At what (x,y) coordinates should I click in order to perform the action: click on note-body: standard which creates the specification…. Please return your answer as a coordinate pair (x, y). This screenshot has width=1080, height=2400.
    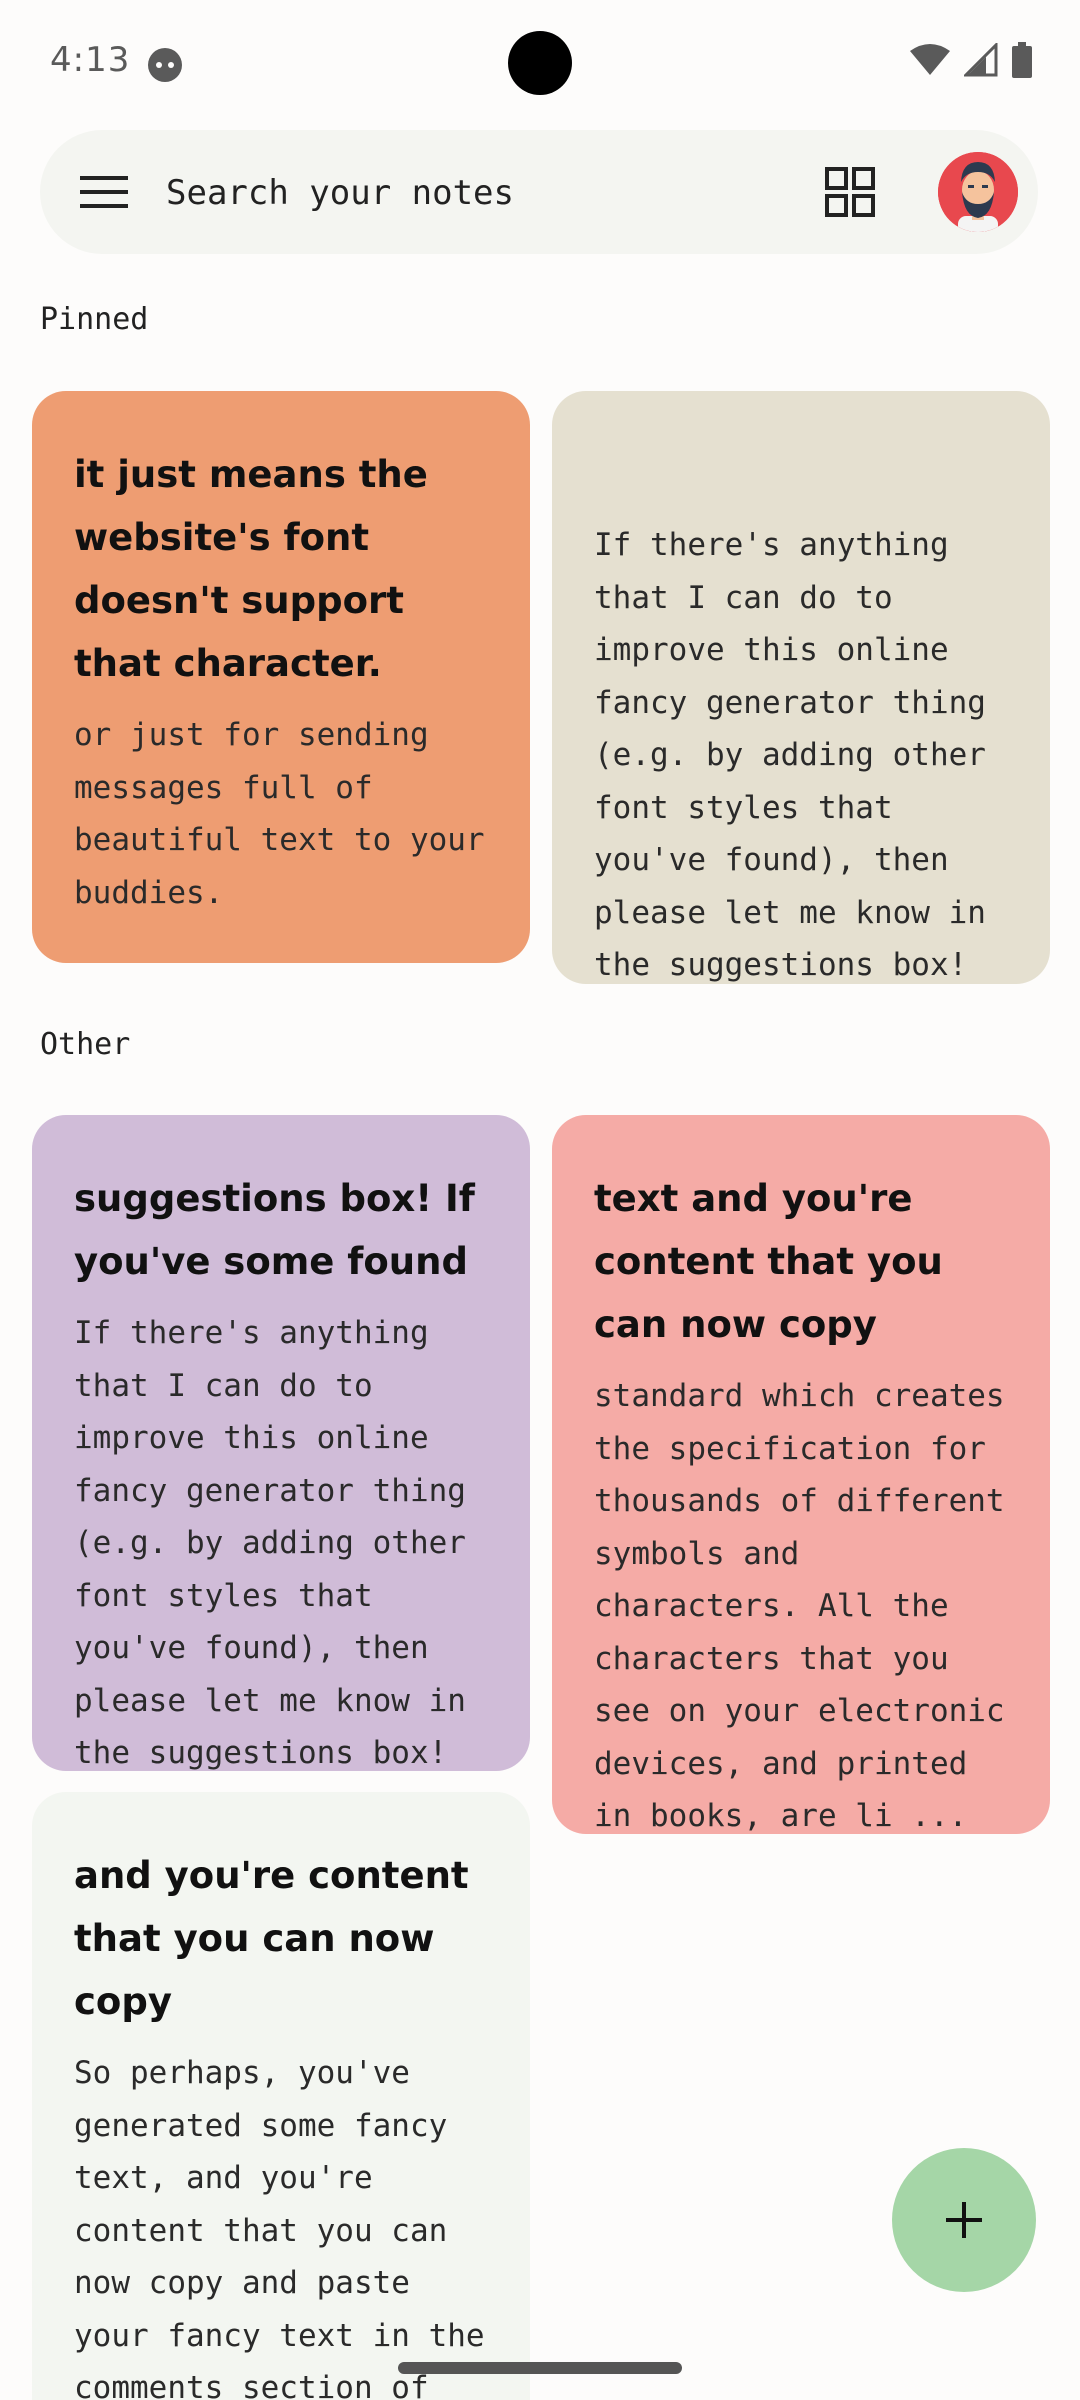
    Looking at the image, I should click on (799, 1606).